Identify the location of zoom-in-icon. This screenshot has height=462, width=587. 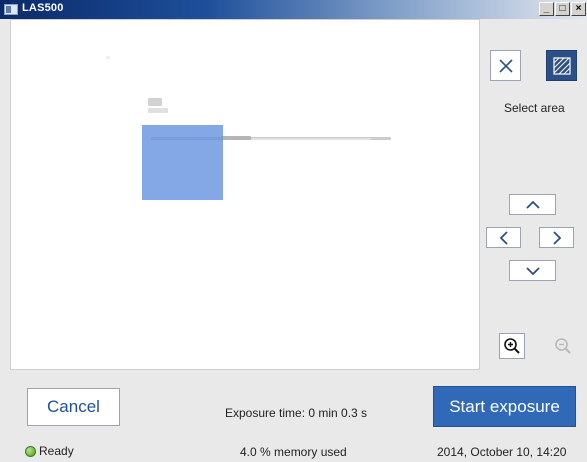
(512, 346).